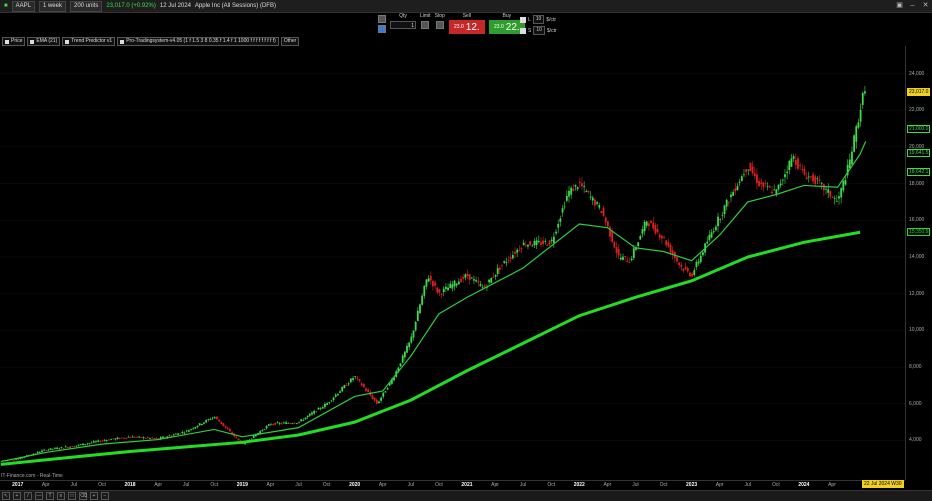 Image resolution: width=932 pixels, height=501 pixels. What do you see at coordinates (466, 495) in the screenshot?
I see `drawing-toolbar: ↖ + / — T ≡ □ ⌫ + −` at bounding box center [466, 495].